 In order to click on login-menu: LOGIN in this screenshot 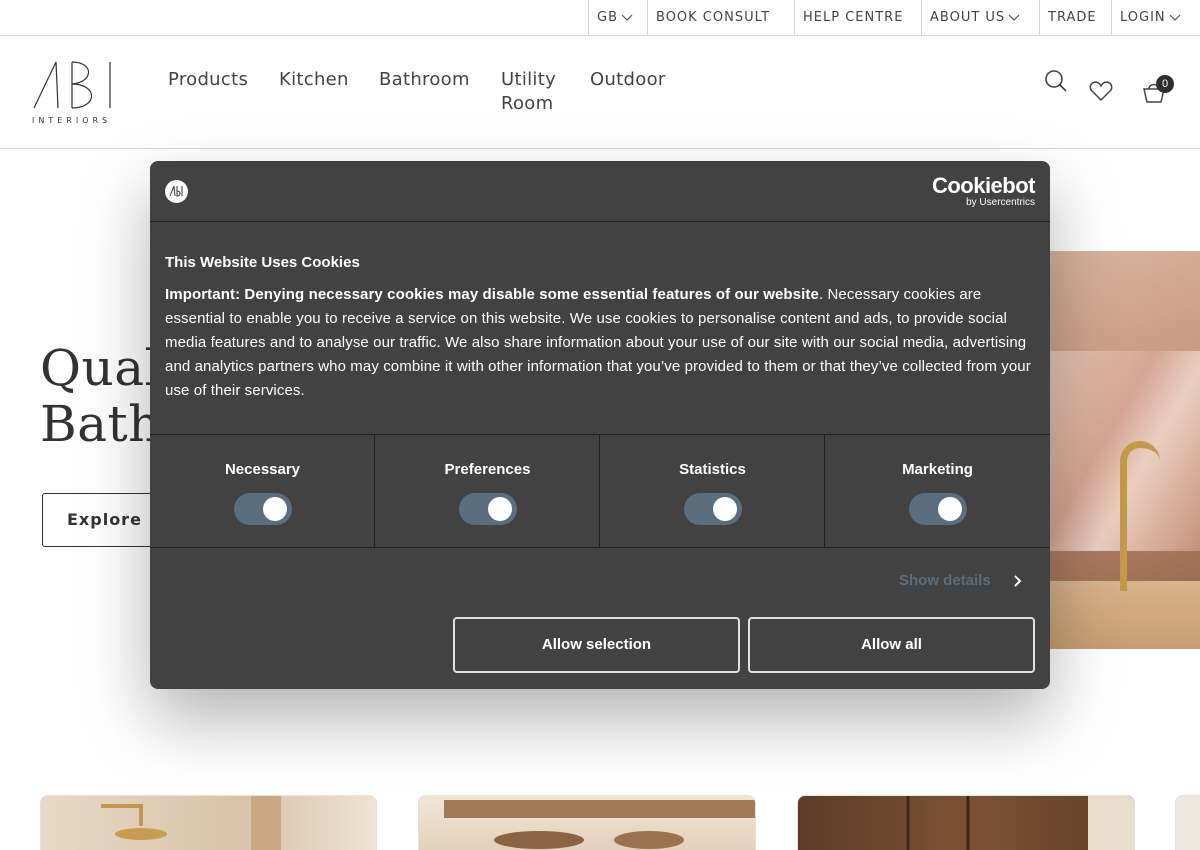, I will do `click(1155, 17)`.